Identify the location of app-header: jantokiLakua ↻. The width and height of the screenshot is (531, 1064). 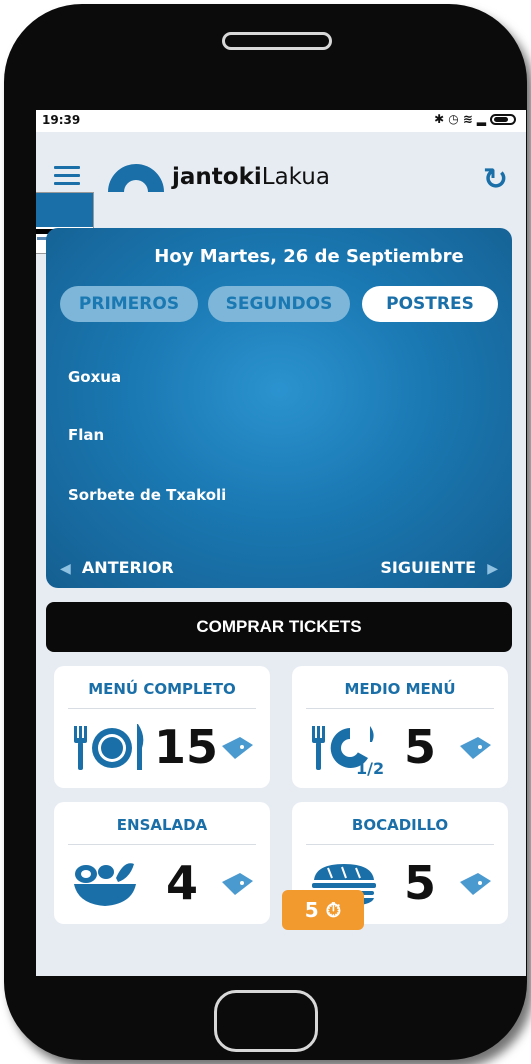
(281, 170).